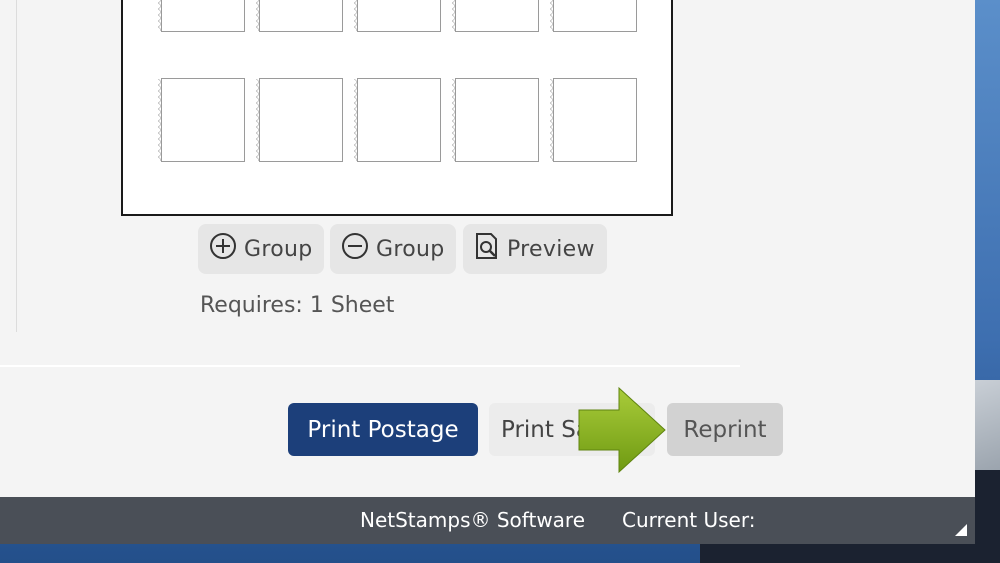 The width and height of the screenshot is (1000, 563). I want to click on arrow-right-icon, so click(622, 430).